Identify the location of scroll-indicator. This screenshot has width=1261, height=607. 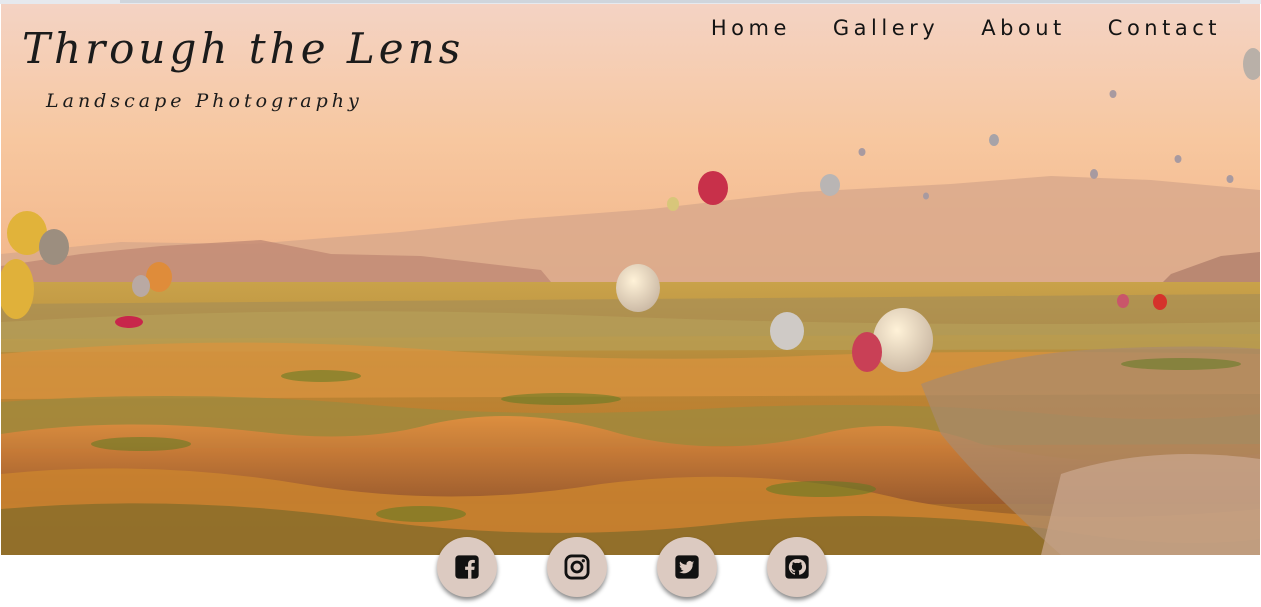
(680, 1).